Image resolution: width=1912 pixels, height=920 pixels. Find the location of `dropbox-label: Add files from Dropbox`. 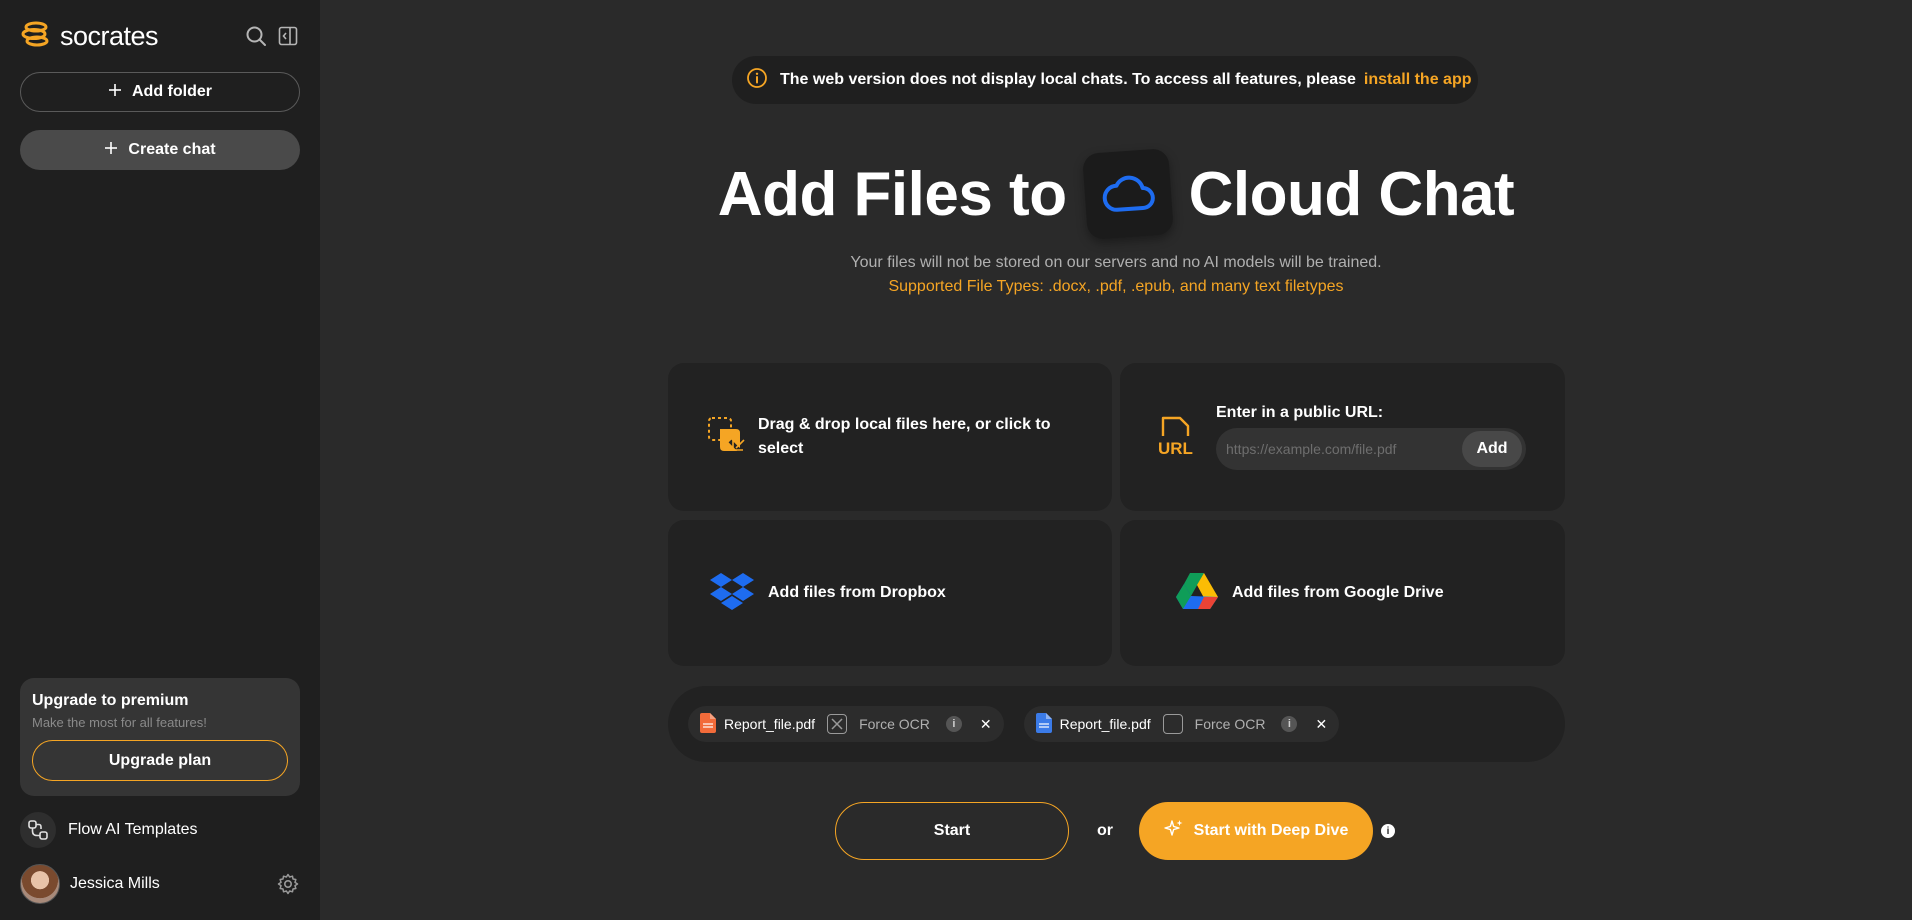

dropbox-label: Add files from Dropbox is located at coordinates (857, 592).